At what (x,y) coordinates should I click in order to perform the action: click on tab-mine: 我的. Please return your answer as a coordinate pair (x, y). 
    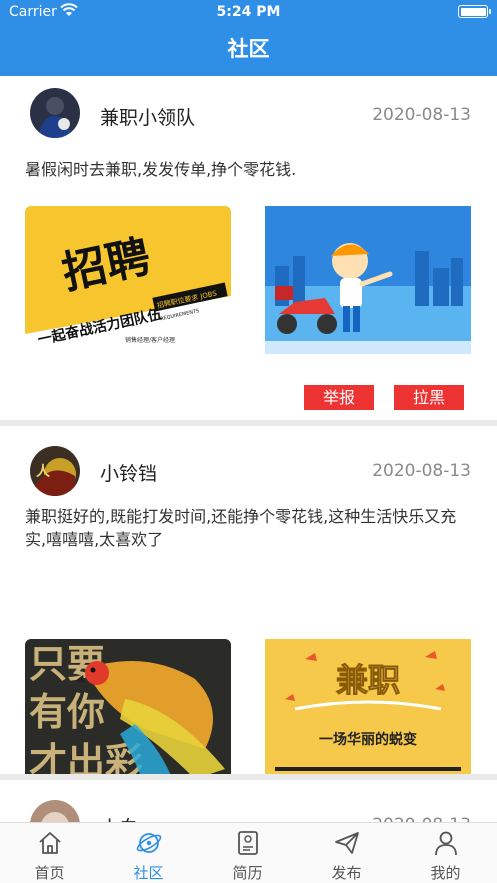
    Looking at the image, I should click on (445, 853).